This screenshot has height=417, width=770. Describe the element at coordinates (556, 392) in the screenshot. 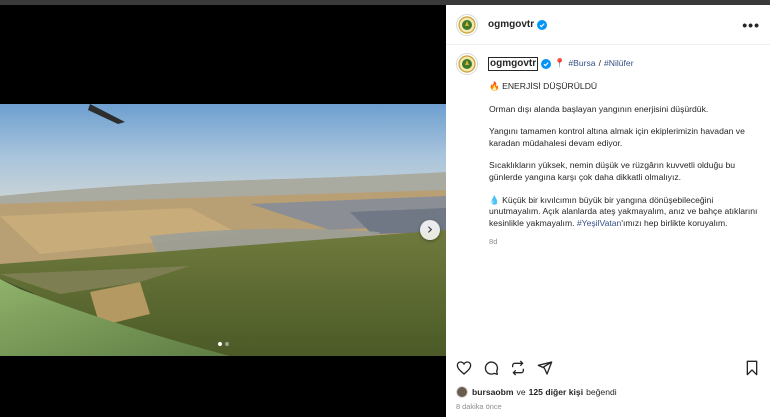

I see `likes-count-link: 125 diğer kişi` at that location.